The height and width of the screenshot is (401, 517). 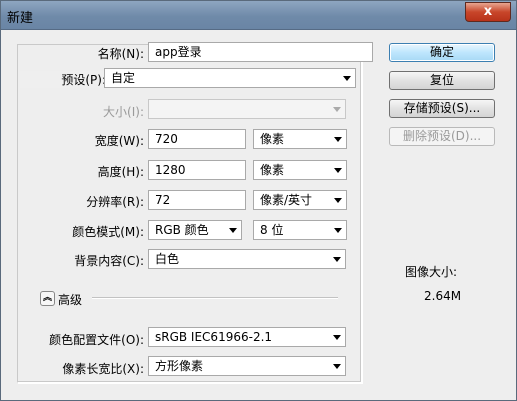 I want to click on resolution-unit-value: 像素/英寸, so click(x=286, y=200).